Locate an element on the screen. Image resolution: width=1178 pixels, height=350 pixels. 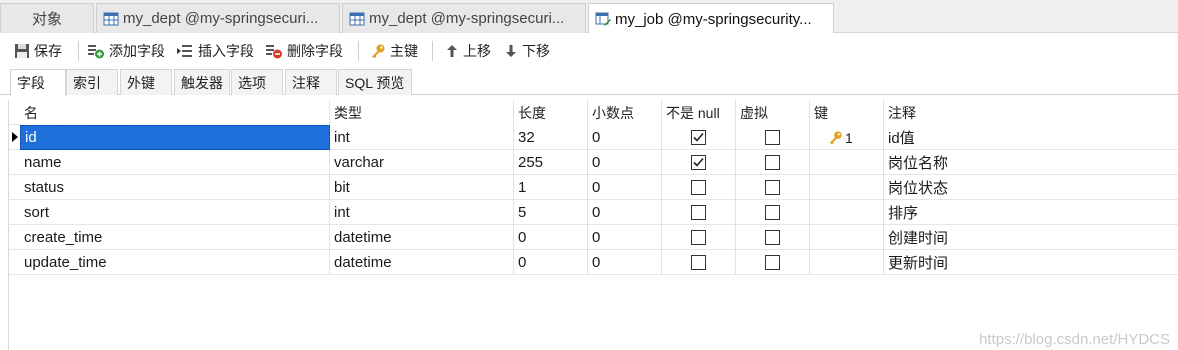
insert-field-button: 插入字段 is located at coordinates (215, 51).